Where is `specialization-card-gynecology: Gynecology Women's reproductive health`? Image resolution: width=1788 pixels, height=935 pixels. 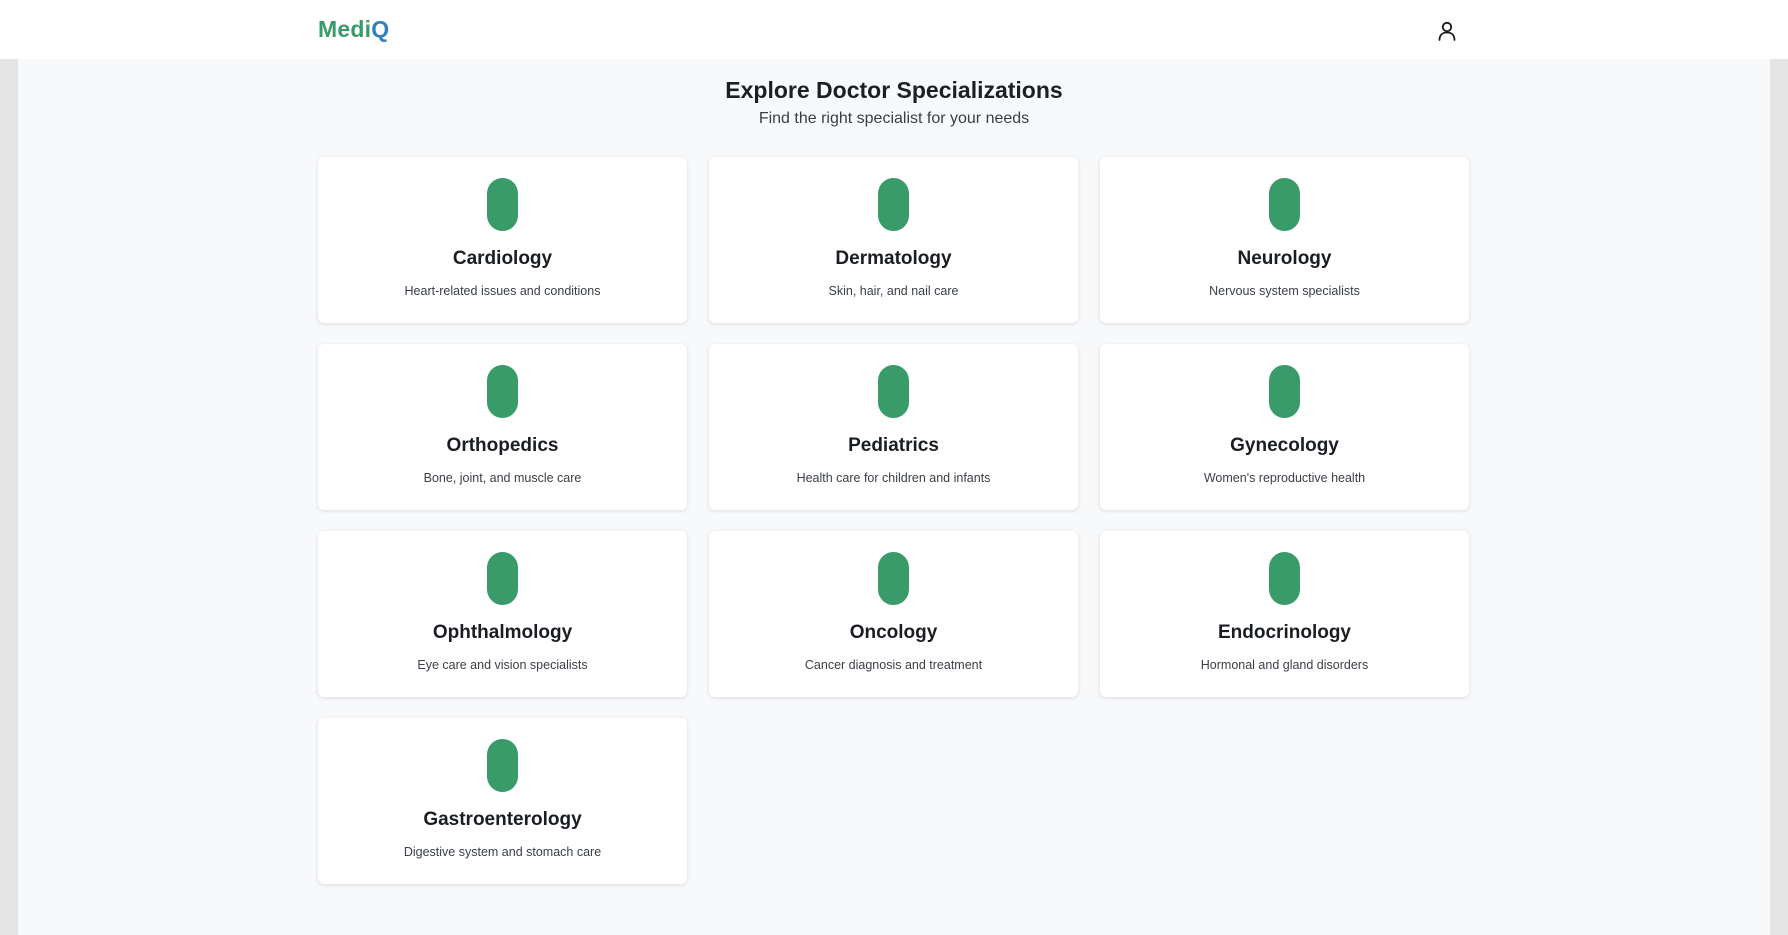 specialization-card-gynecology: Gynecology Women's reproductive health is located at coordinates (1284, 427).